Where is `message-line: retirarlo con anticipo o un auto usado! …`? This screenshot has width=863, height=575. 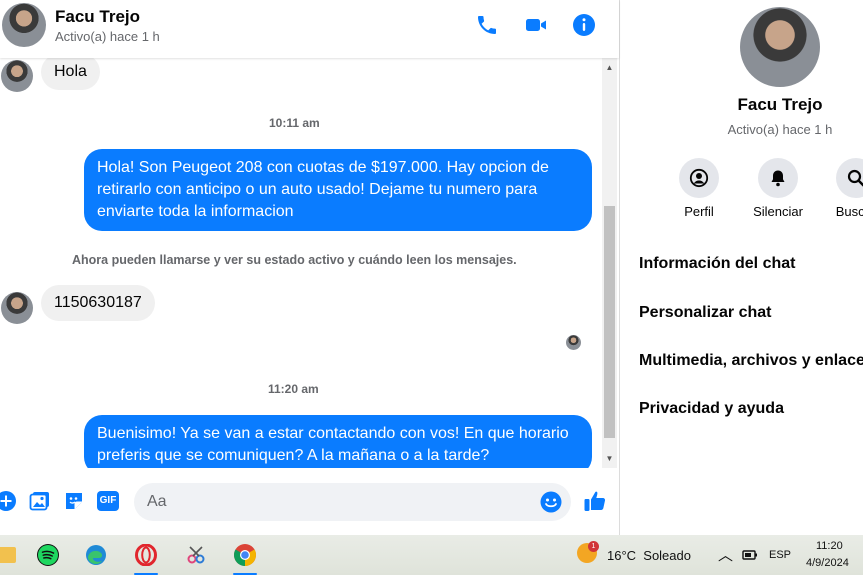 message-line: retirarlo con anticipo o un auto usado! … is located at coordinates (317, 189).